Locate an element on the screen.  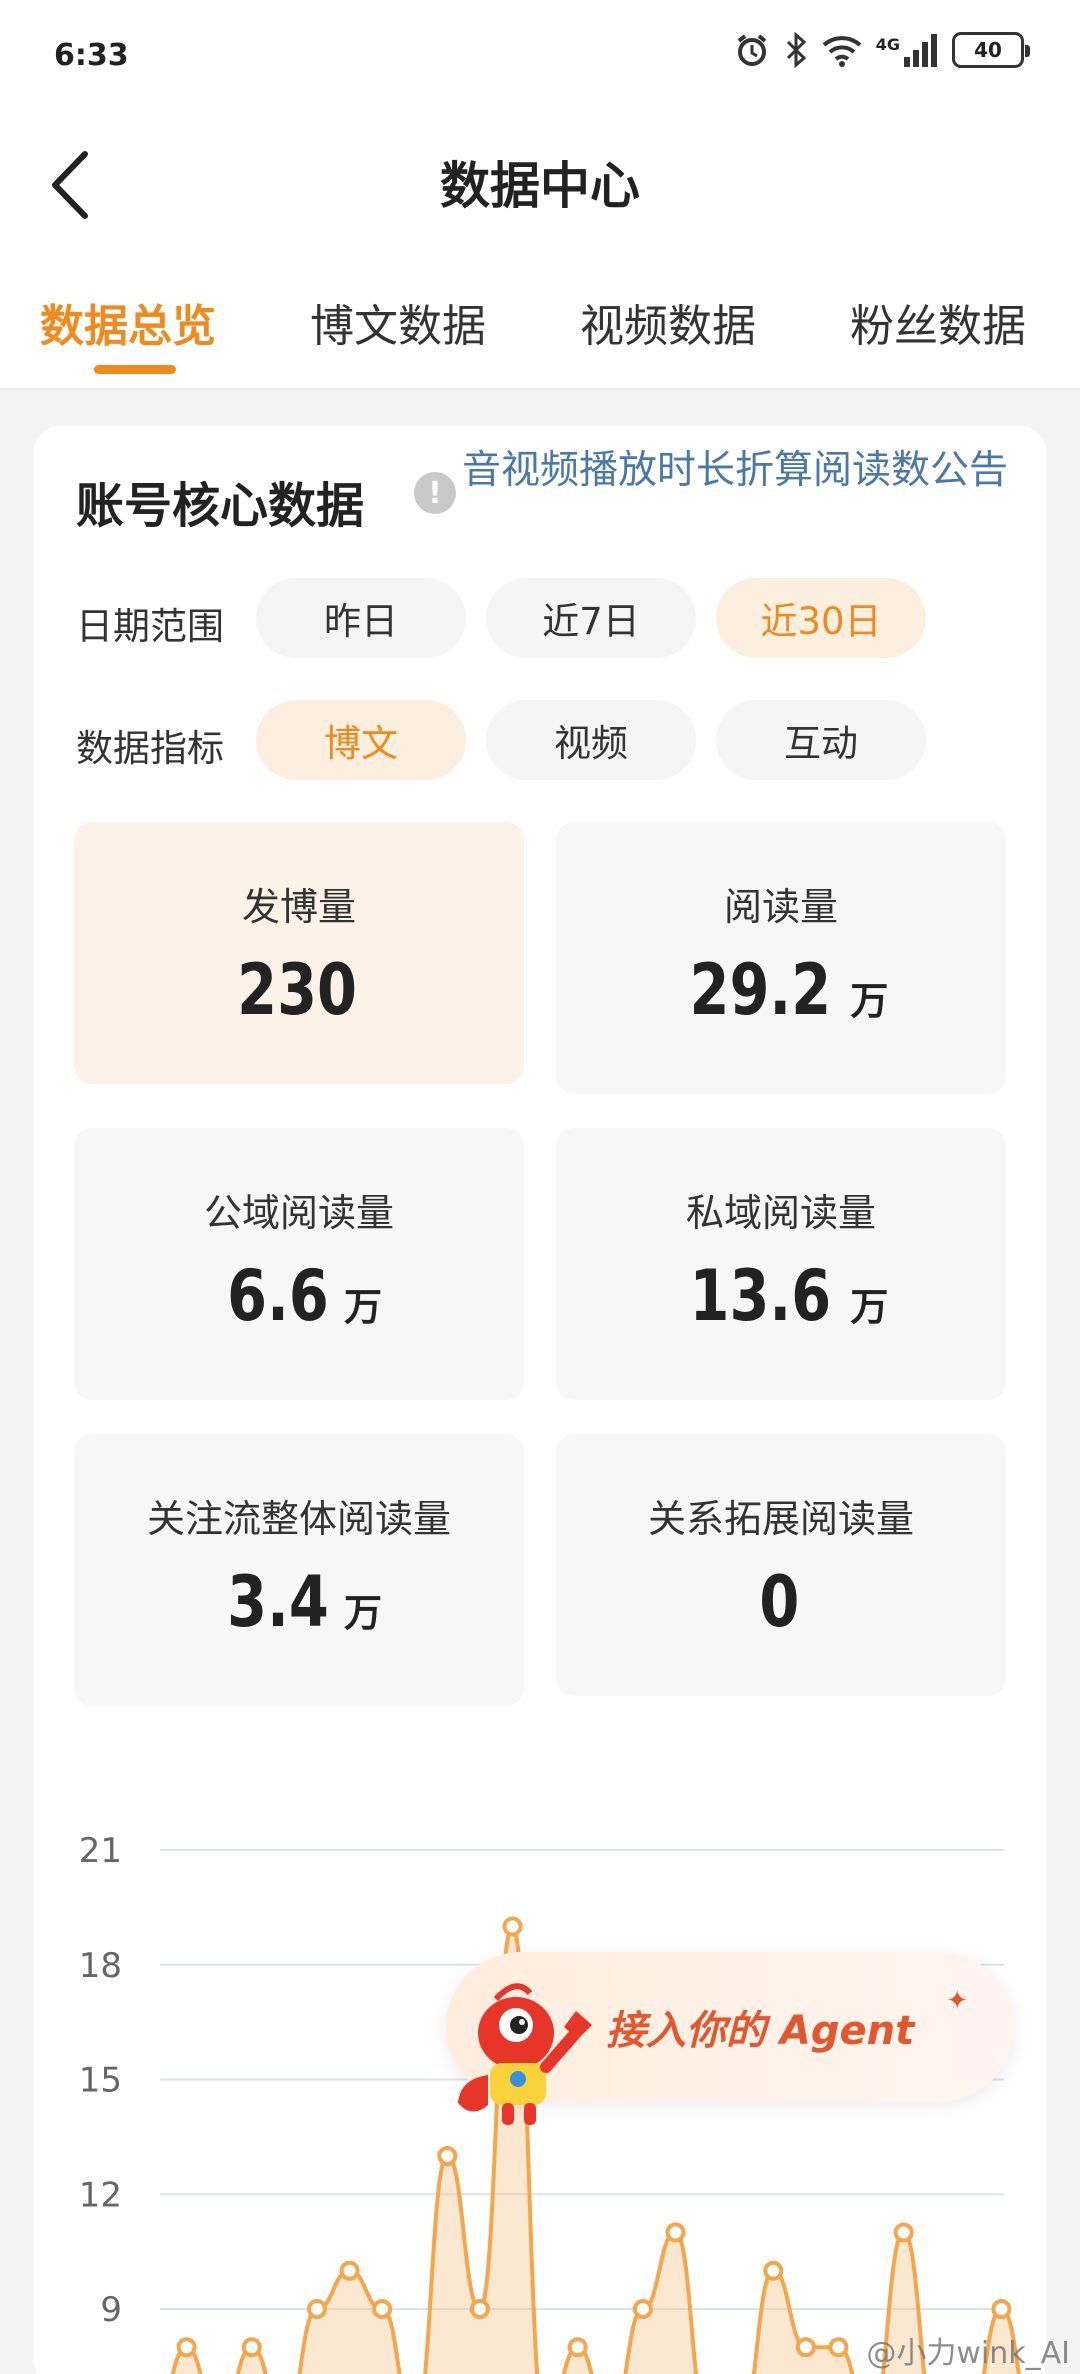
date-range-label: 日期范围 is located at coordinates (150, 626).